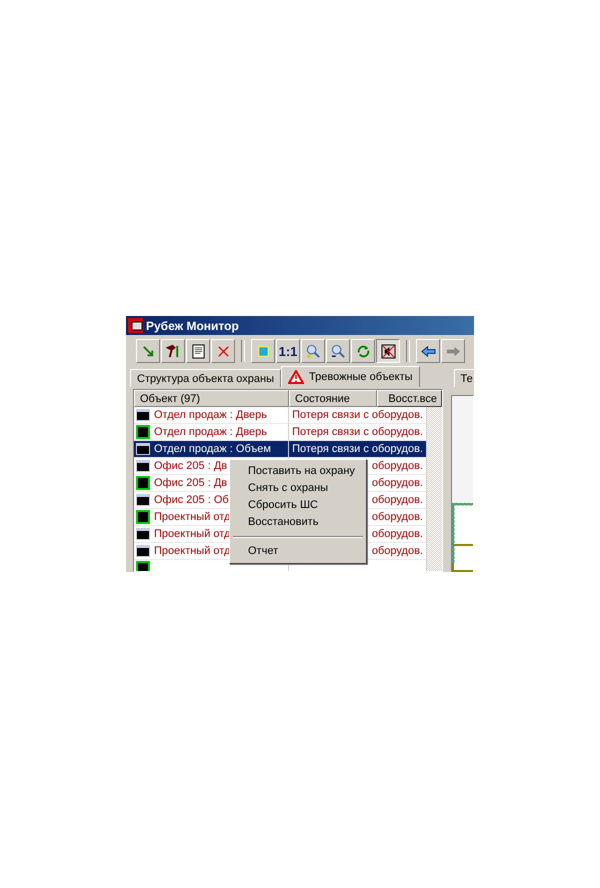 The width and height of the screenshot is (600, 888). What do you see at coordinates (288, 351) in the screenshot?
I see `scale-button: 1:1` at bounding box center [288, 351].